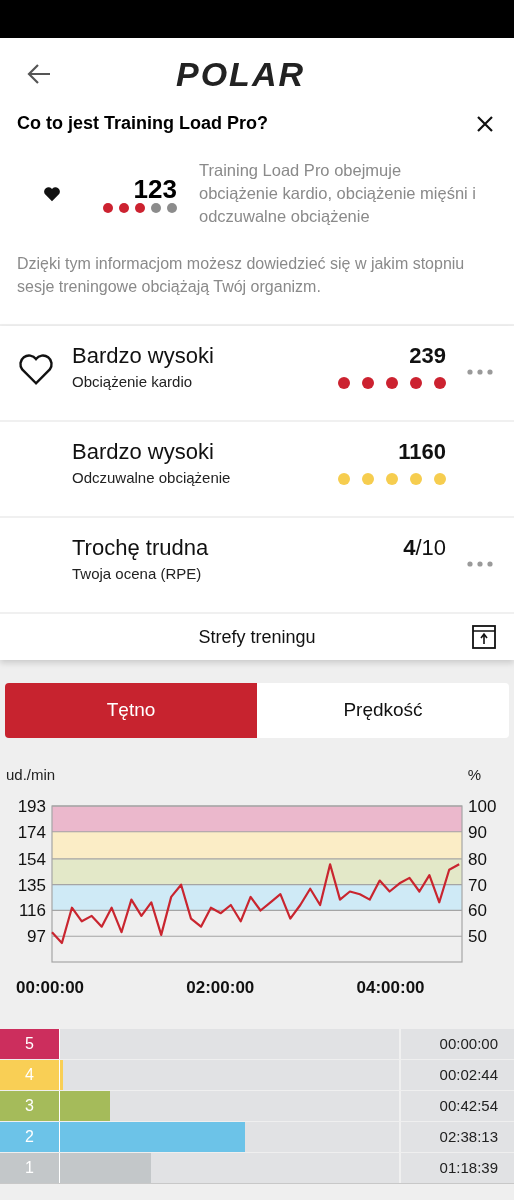 Image resolution: width=514 pixels, height=1200 pixels. Describe the element at coordinates (29, 1075) in the screenshot. I see `zone-number: 4` at that location.